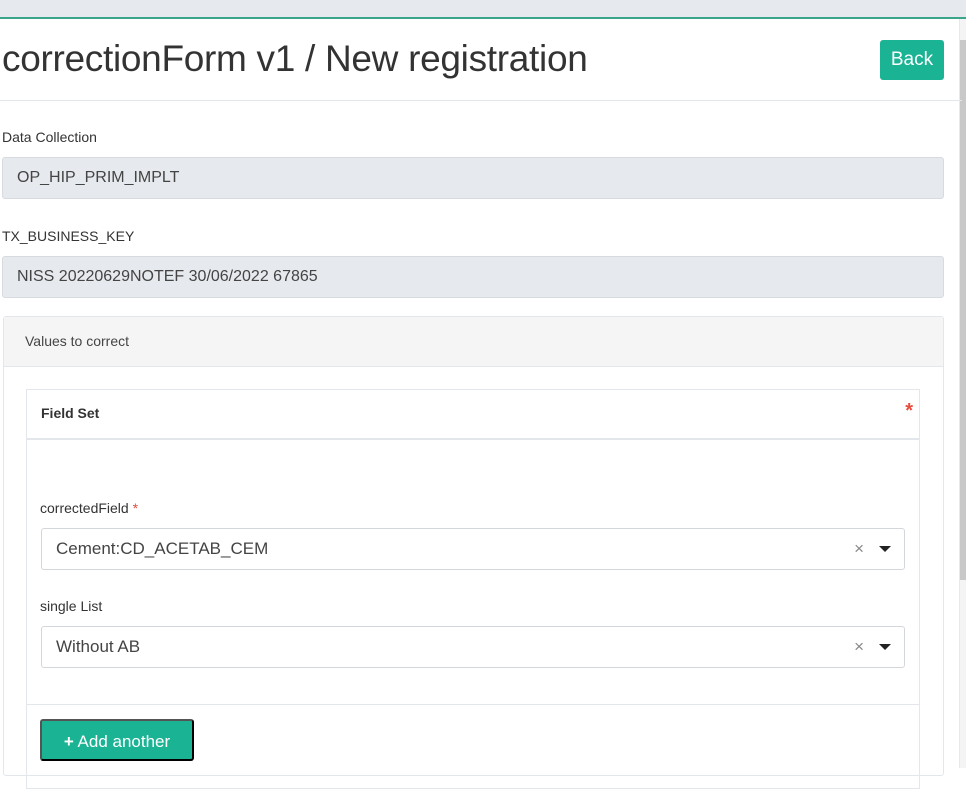 The width and height of the screenshot is (966, 789). What do you see at coordinates (295, 58) in the screenshot?
I see `page-title: correctionForm v1 / New registration` at bounding box center [295, 58].